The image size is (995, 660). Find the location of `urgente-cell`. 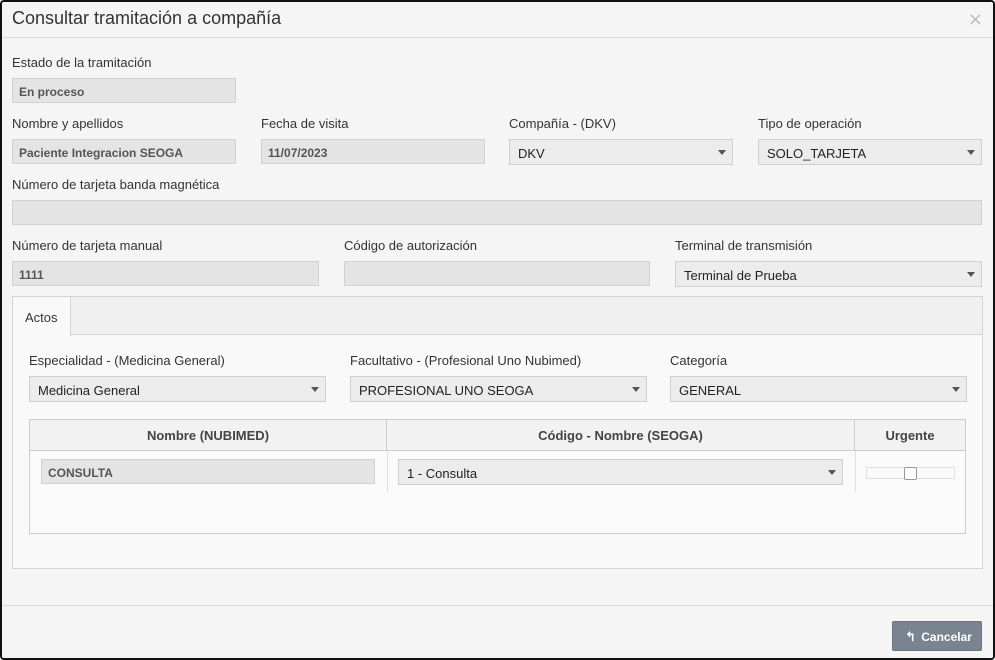

urgente-cell is located at coordinates (910, 473).